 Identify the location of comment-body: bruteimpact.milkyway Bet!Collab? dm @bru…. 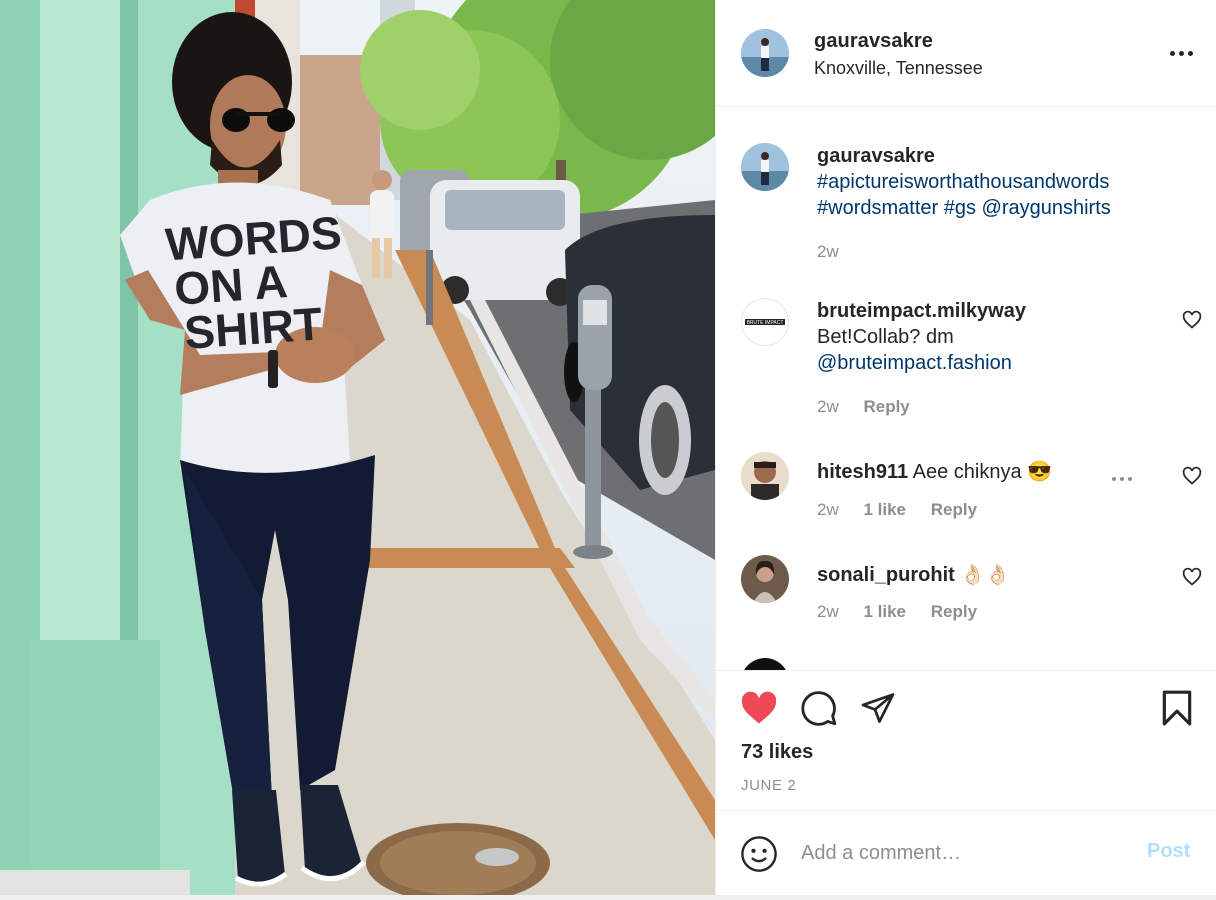
(982, 337).